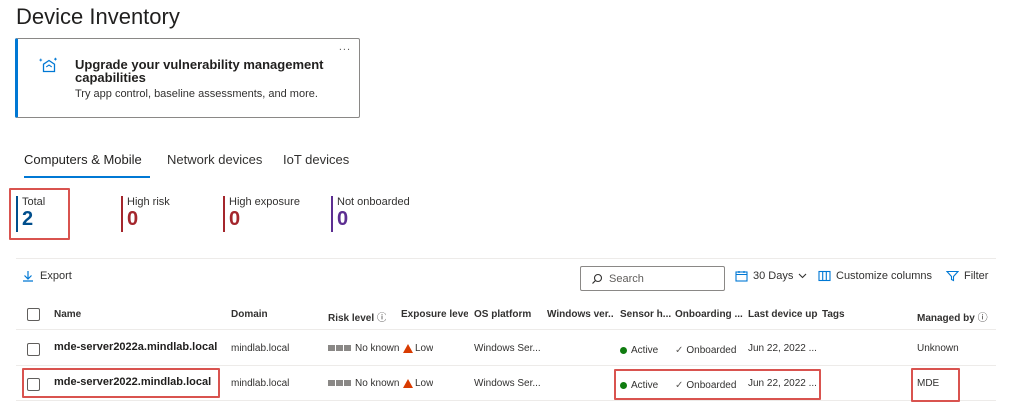  What do you see at coordinates (370, 214) in the screenshot?
I see `stat-not-onboarded: Not onboarded 0` at bounding box center [370, 214].